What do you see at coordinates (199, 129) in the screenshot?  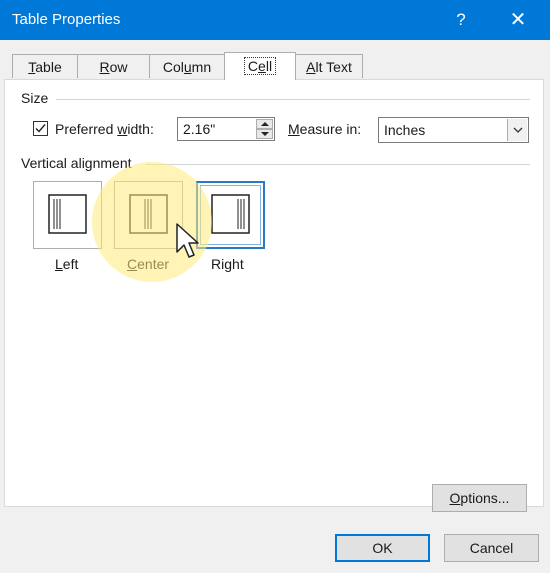 I see `width-value: 2.16"` at bounding box center [199, 129].